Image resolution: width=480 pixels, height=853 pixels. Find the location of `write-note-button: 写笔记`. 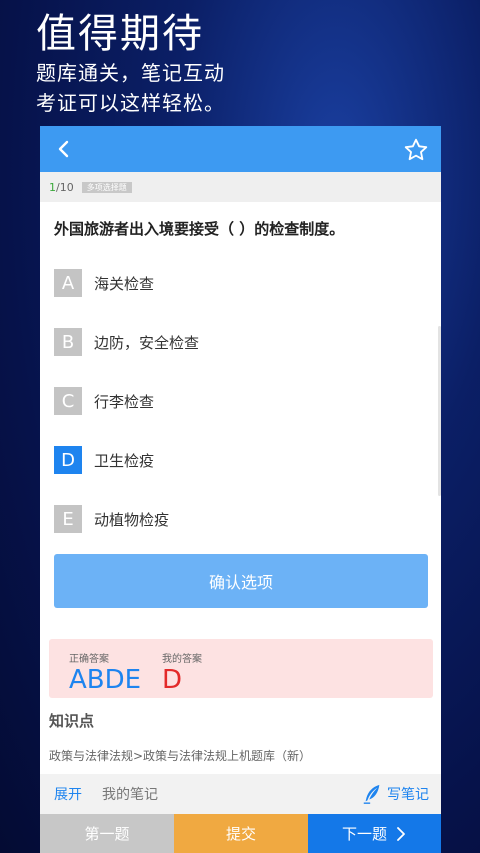

write-note-button: 写笔记 is located at coordinates (395, 794).